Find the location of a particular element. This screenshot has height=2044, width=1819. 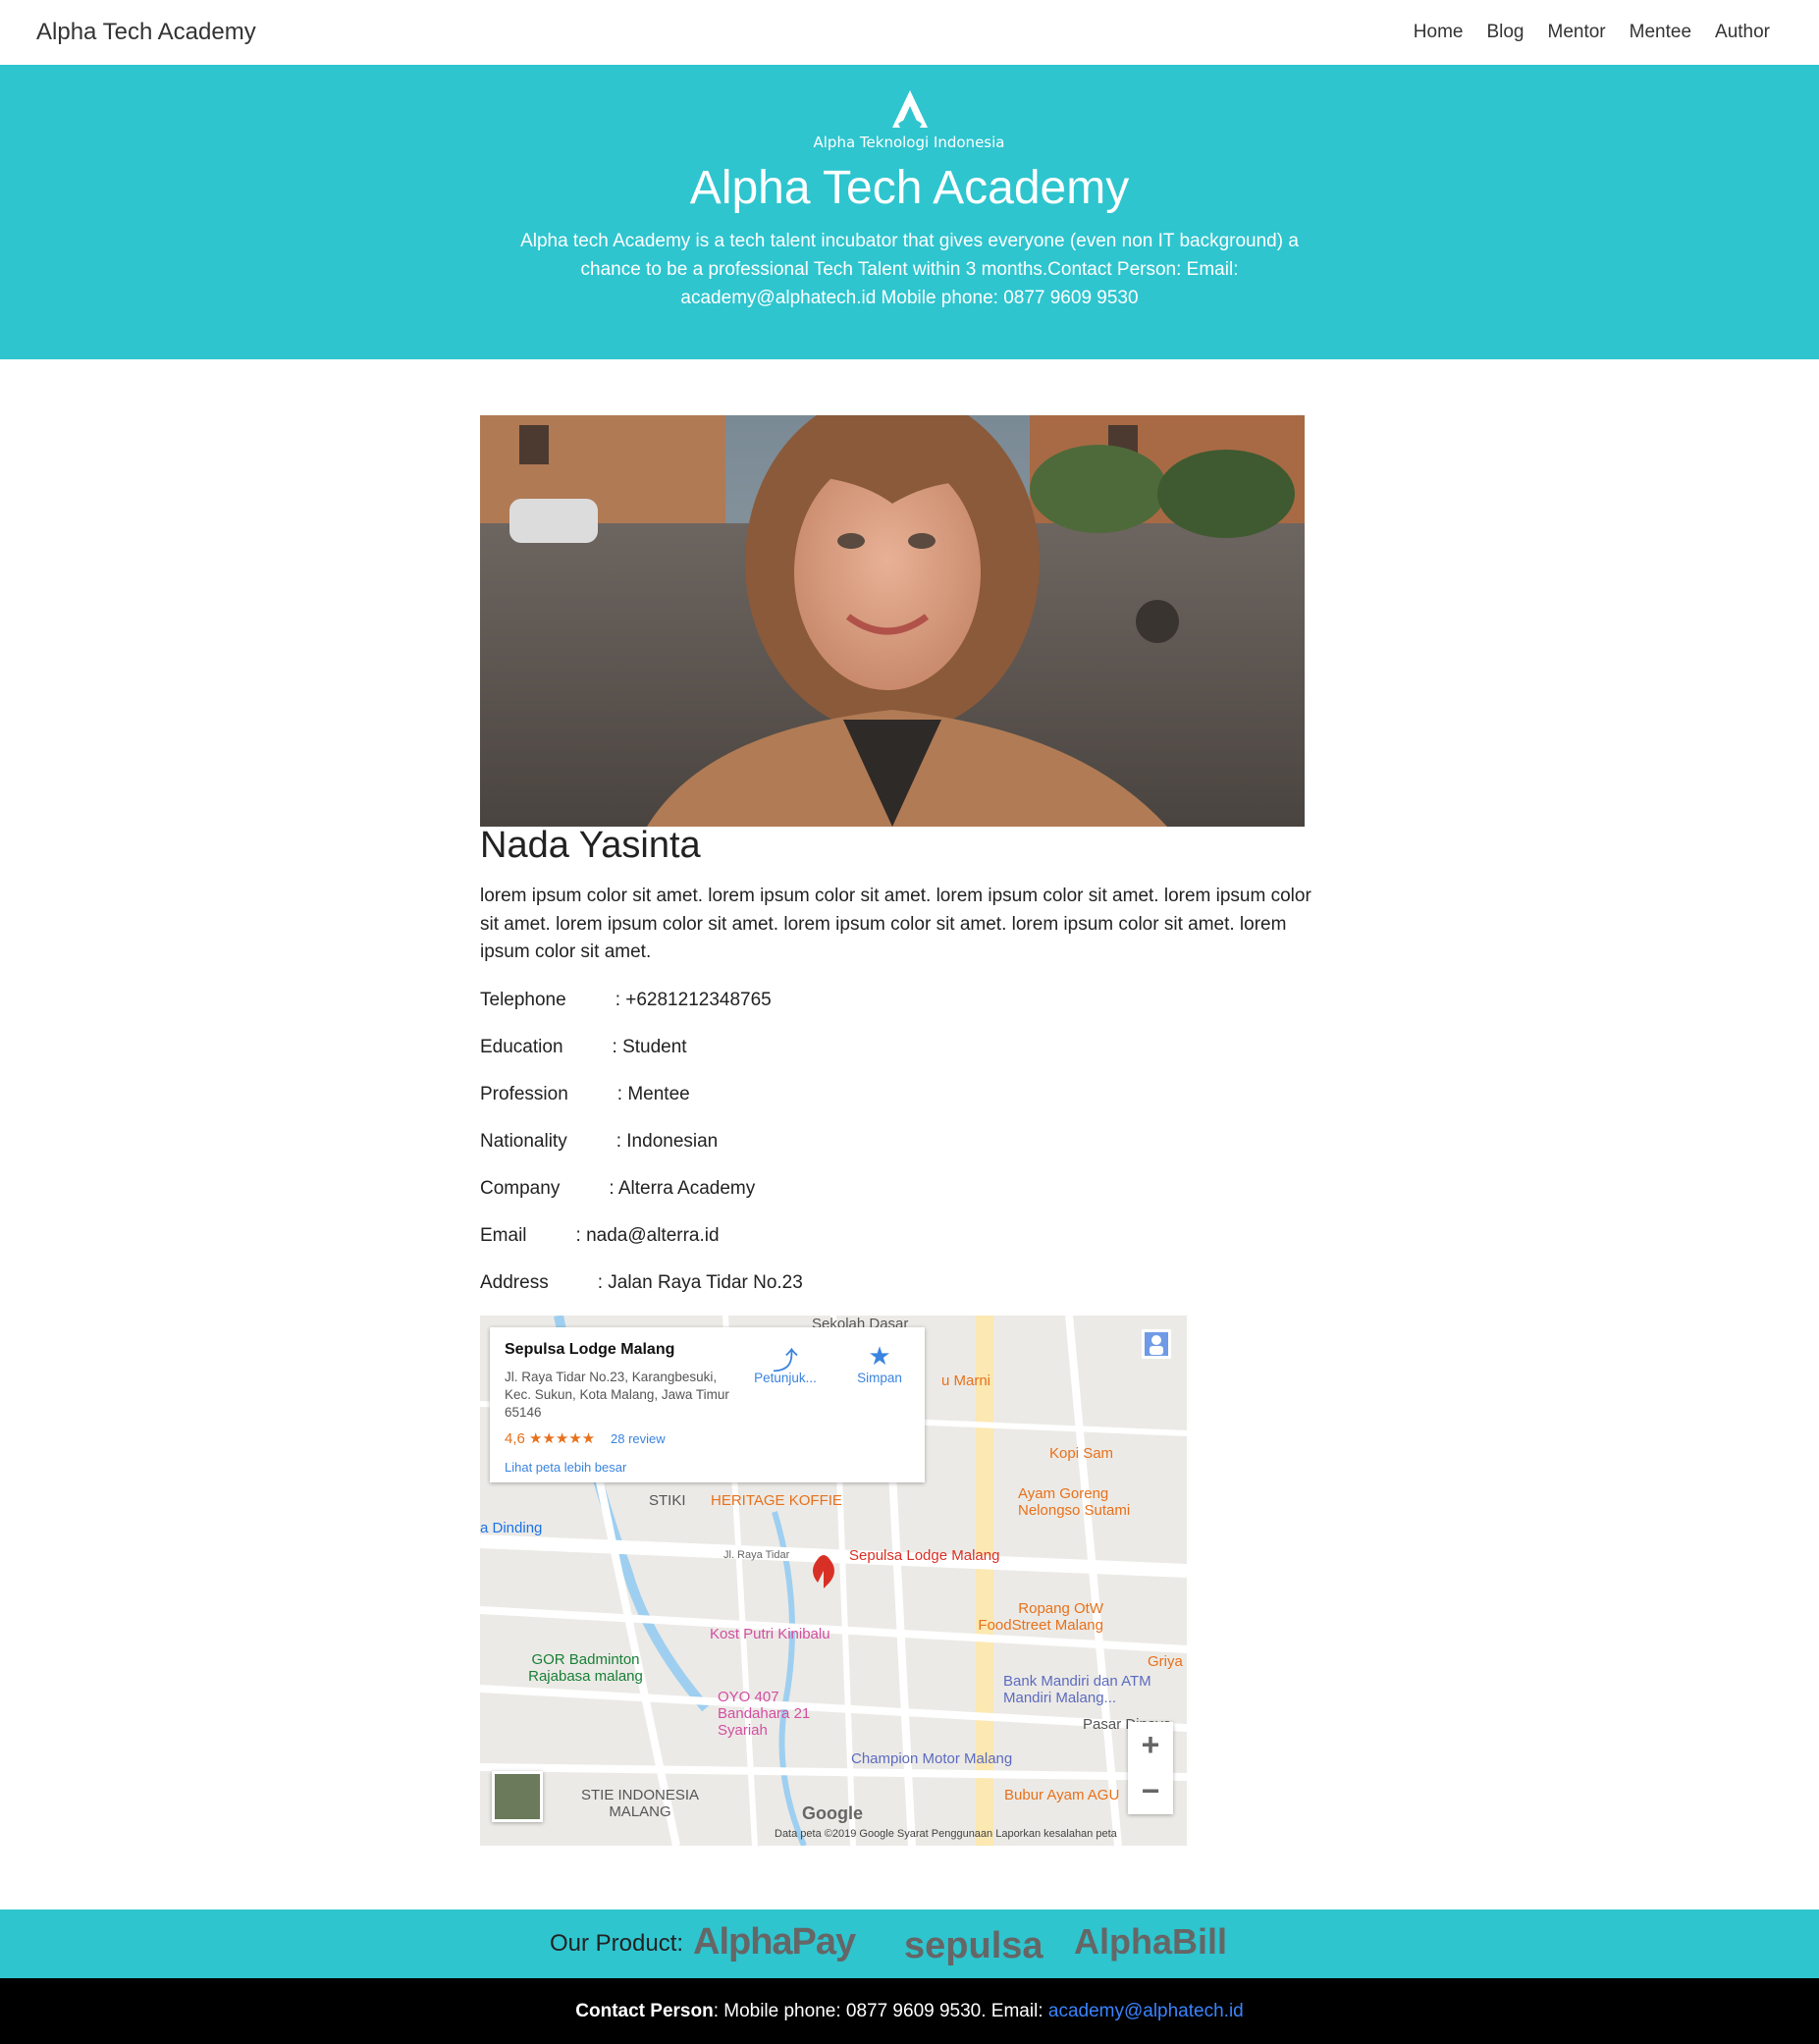

map-label-kost: Kost Putri Kinibalu is located at coordinates (770, 1634).